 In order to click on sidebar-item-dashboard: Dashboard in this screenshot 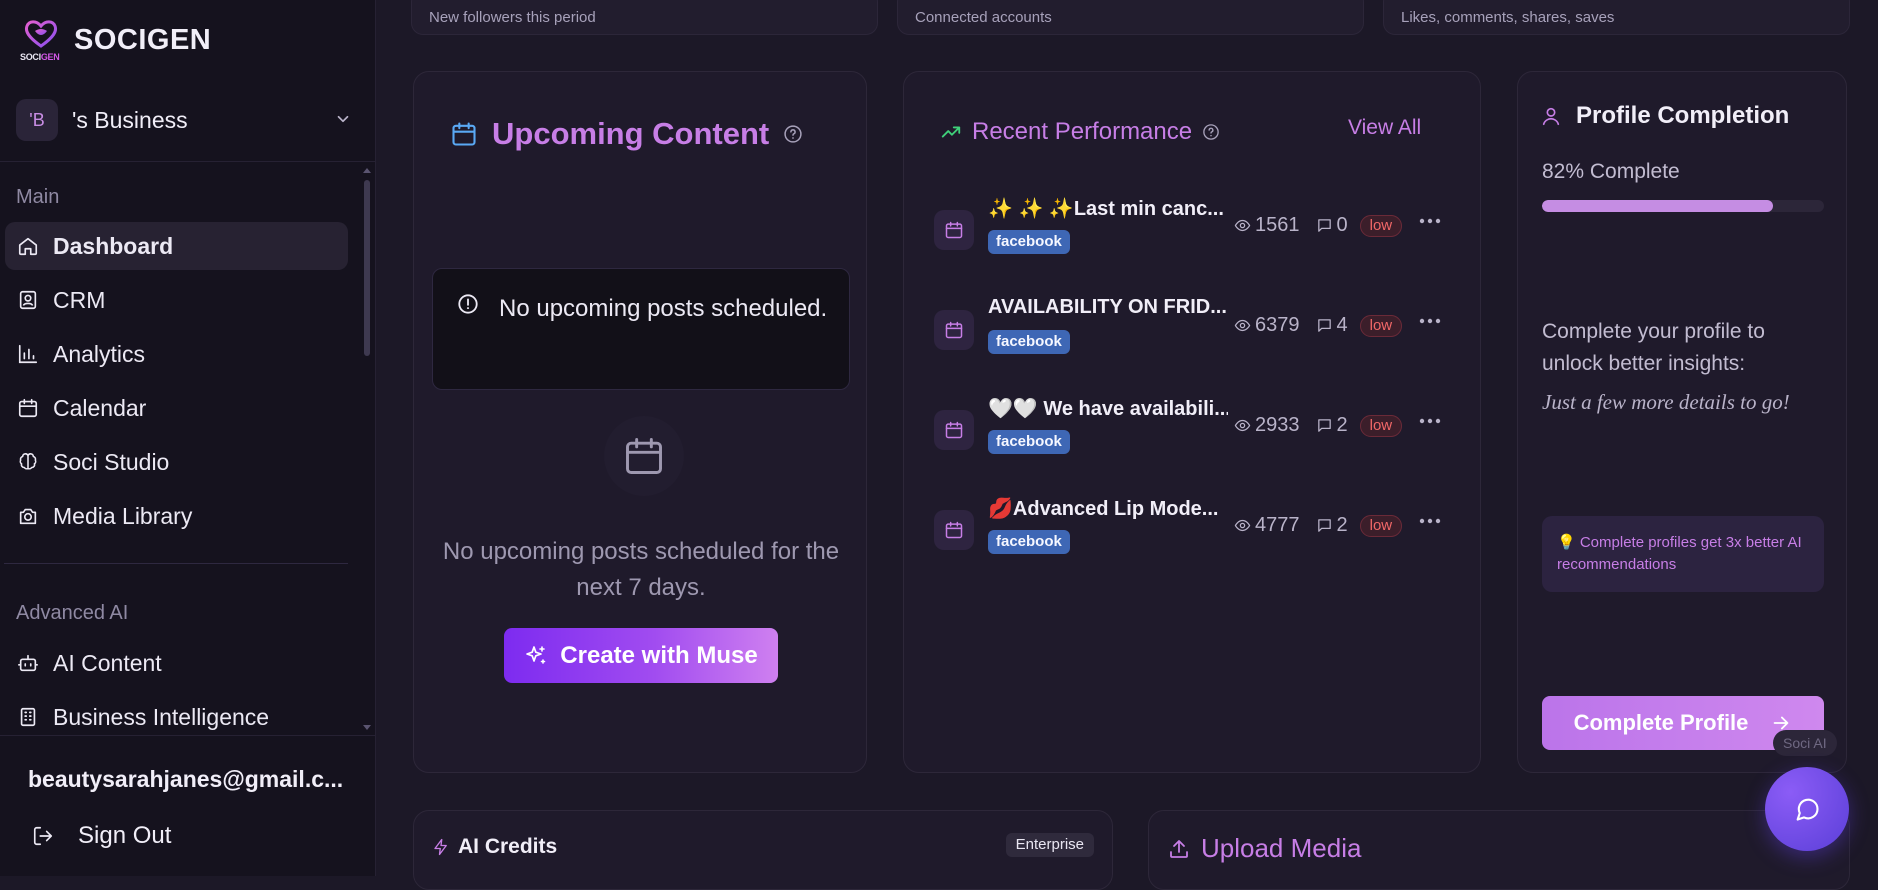, I will do `click(176, 246)`.